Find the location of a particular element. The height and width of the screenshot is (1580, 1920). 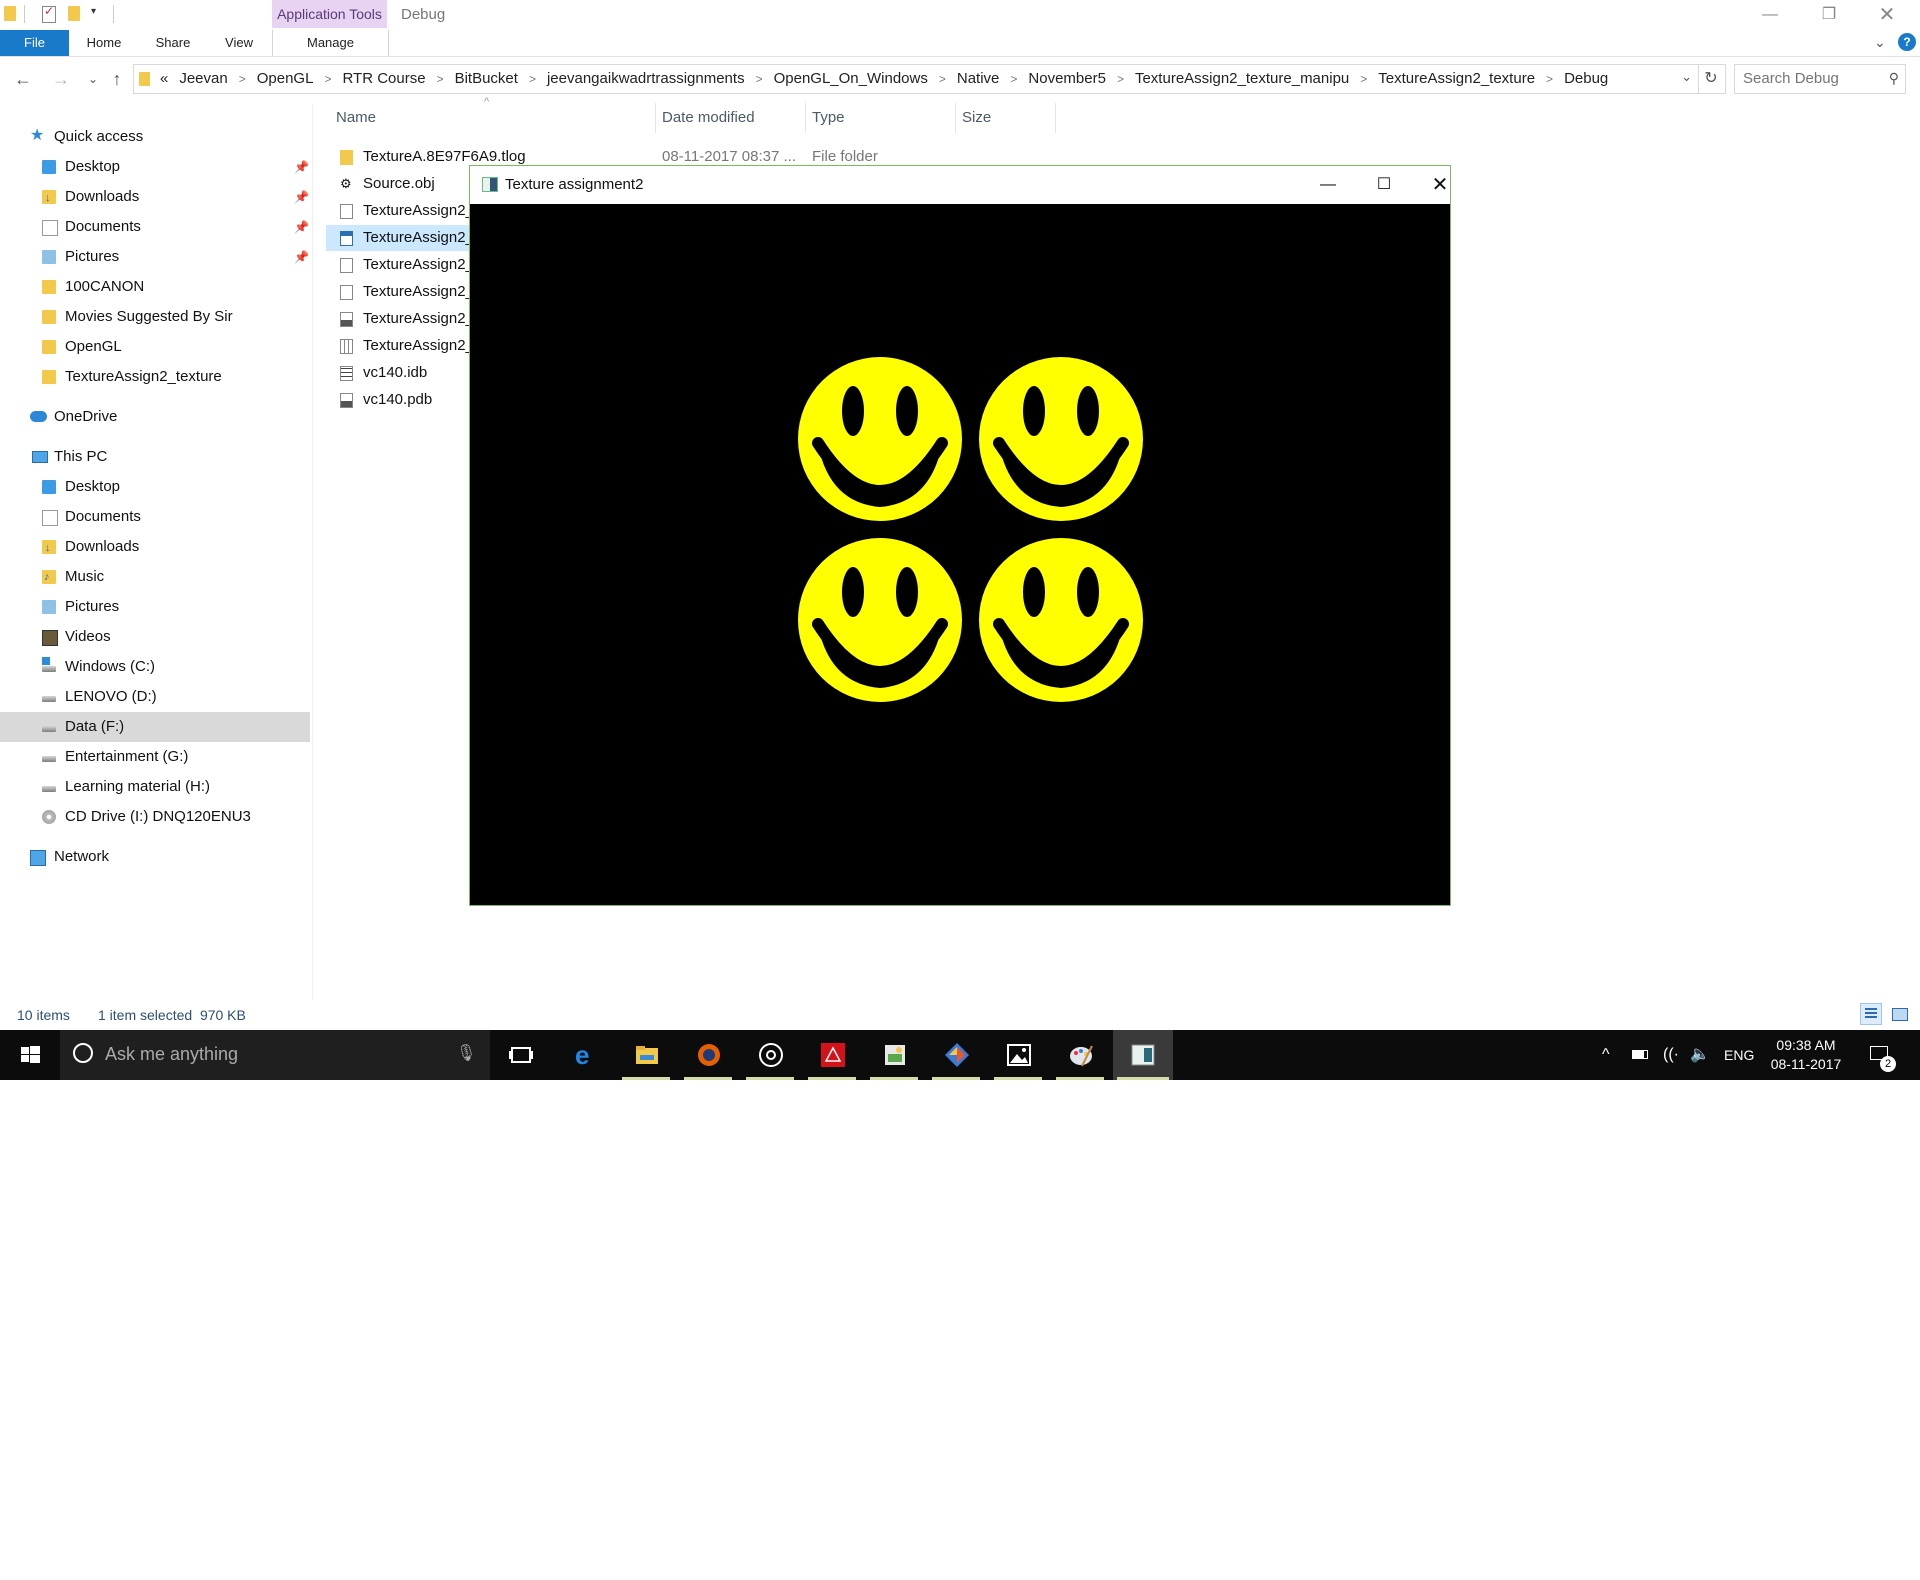

nav-quick-desktop: Desktop 📌 is located at coordinates (176, 167).